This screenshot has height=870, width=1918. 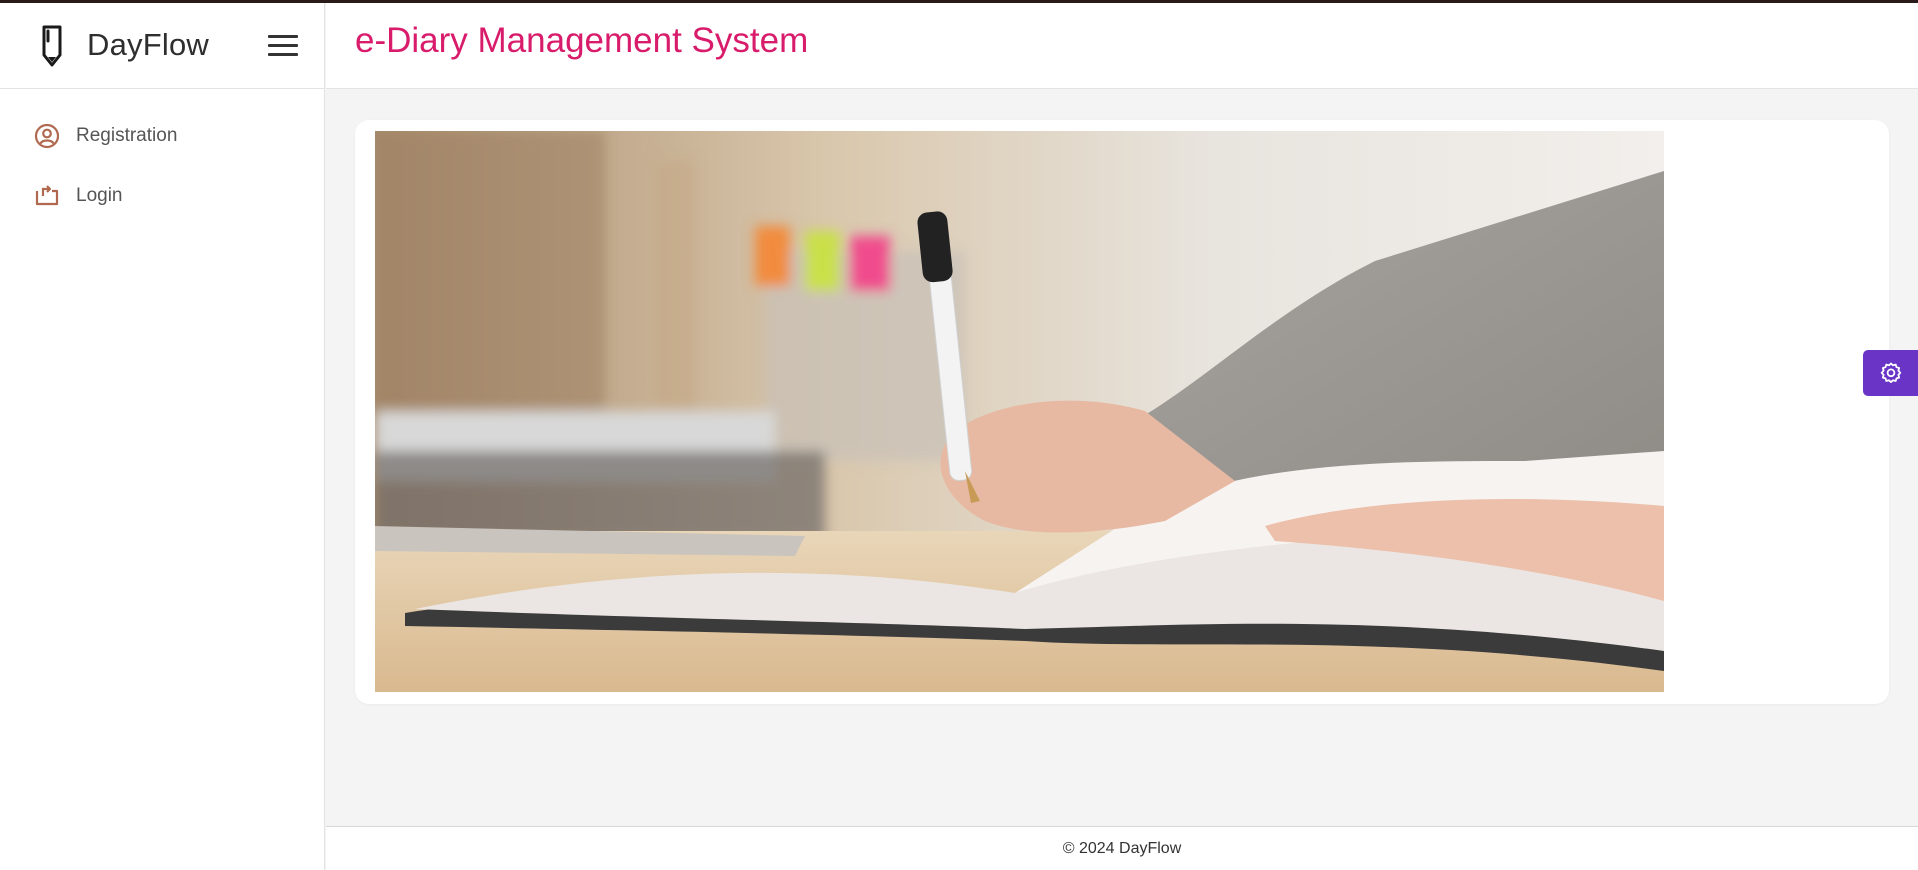 I want to click on sidebar-item-registration: Registration, so click(x=162, y=136).